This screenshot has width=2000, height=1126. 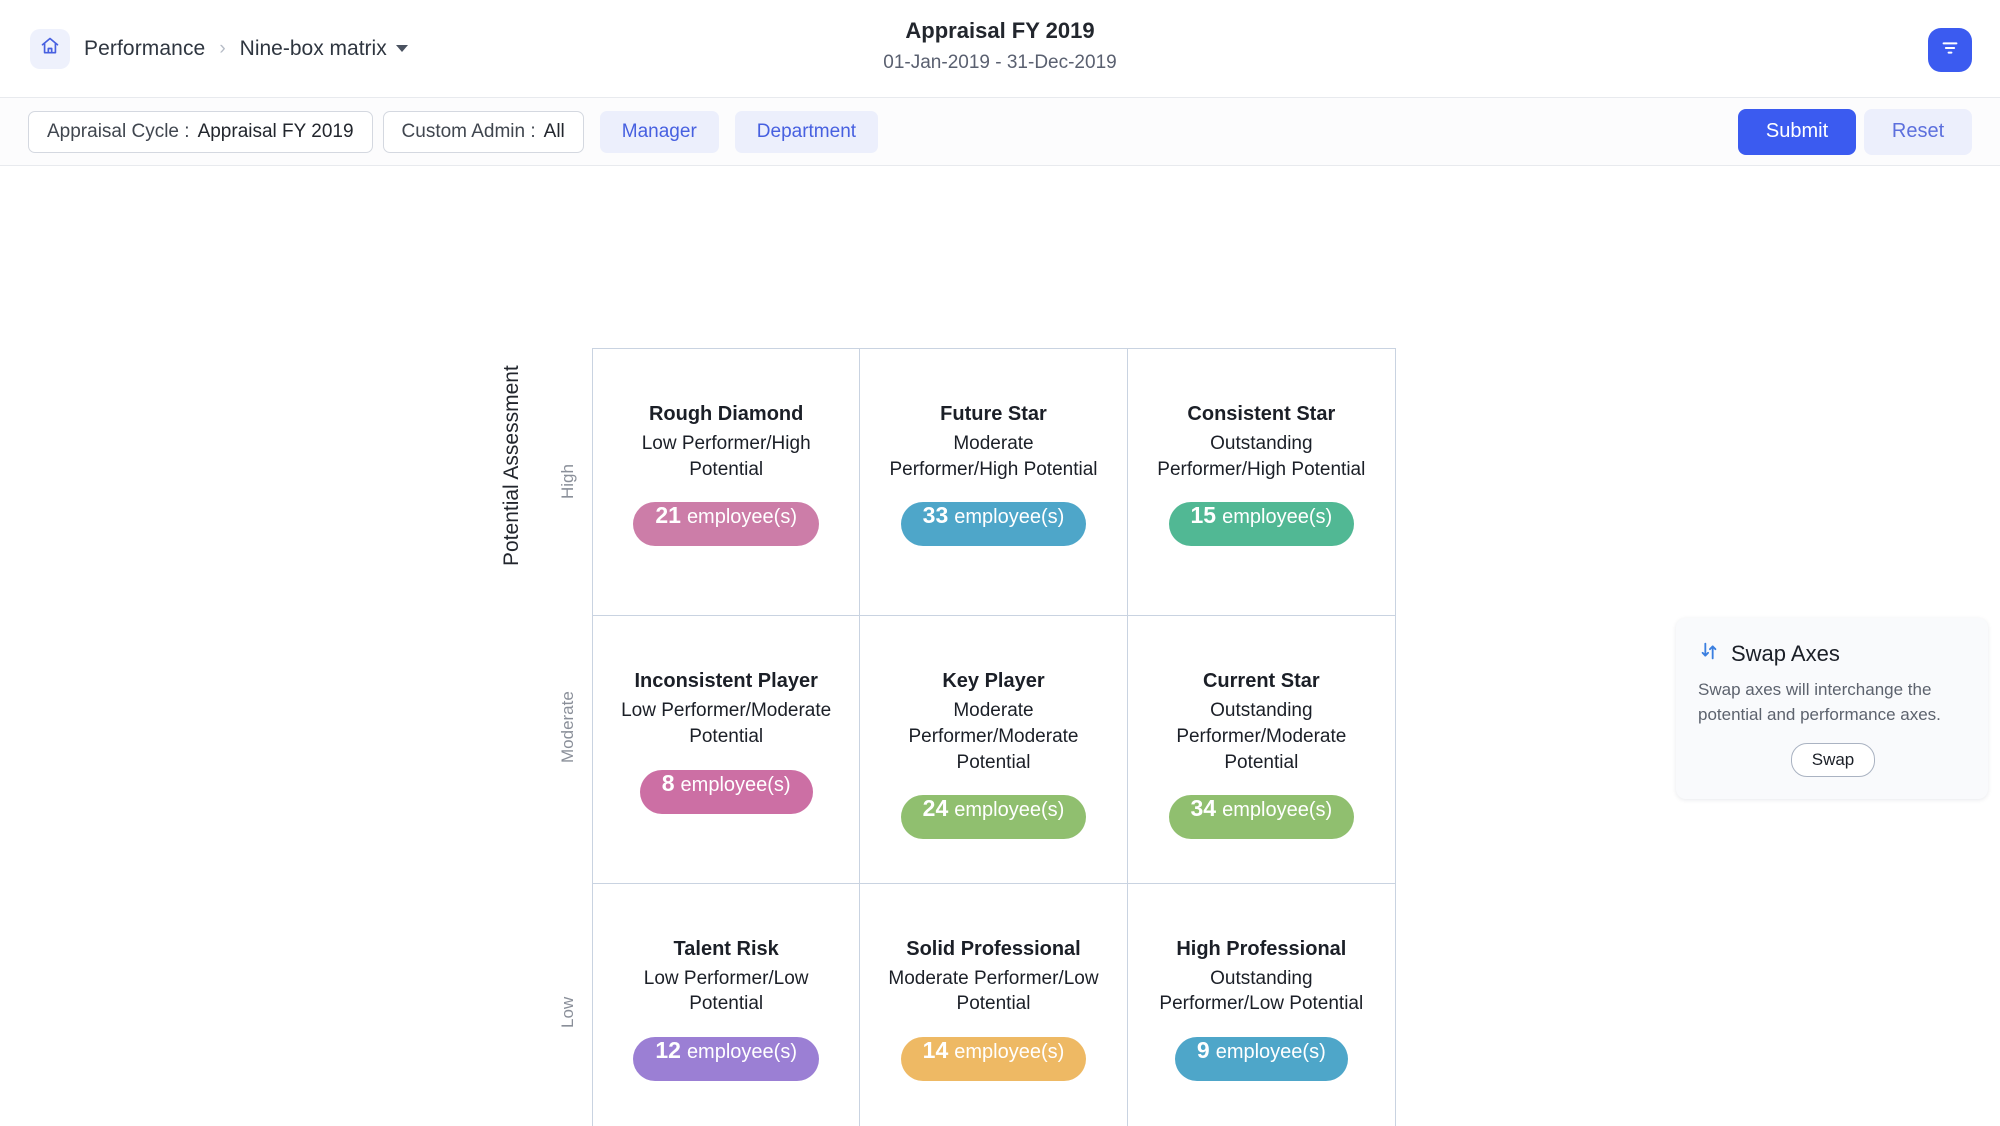 What do you see at coordinates (1785, 653) in the screenshot?
I see `swap-axes-title: Swap Axes` at bounding box center [1785, 653].